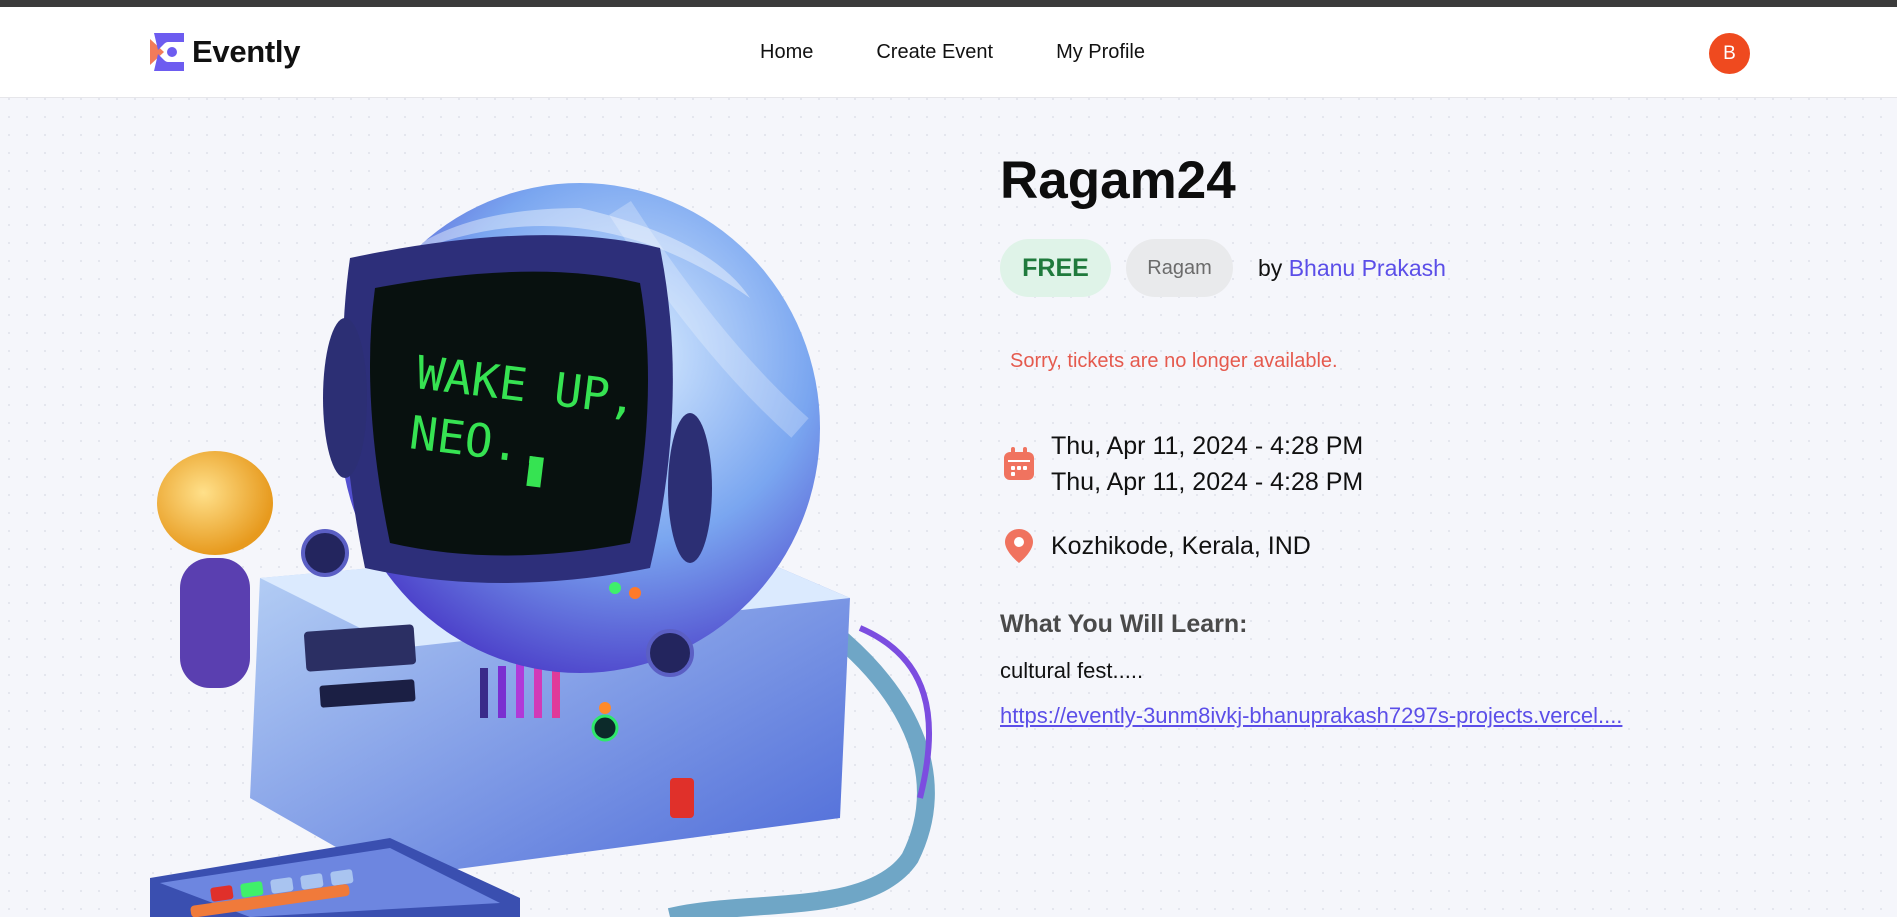 The image size is (1897, 917). I want to click on category-badge: Ragam, so click(1179, 268).